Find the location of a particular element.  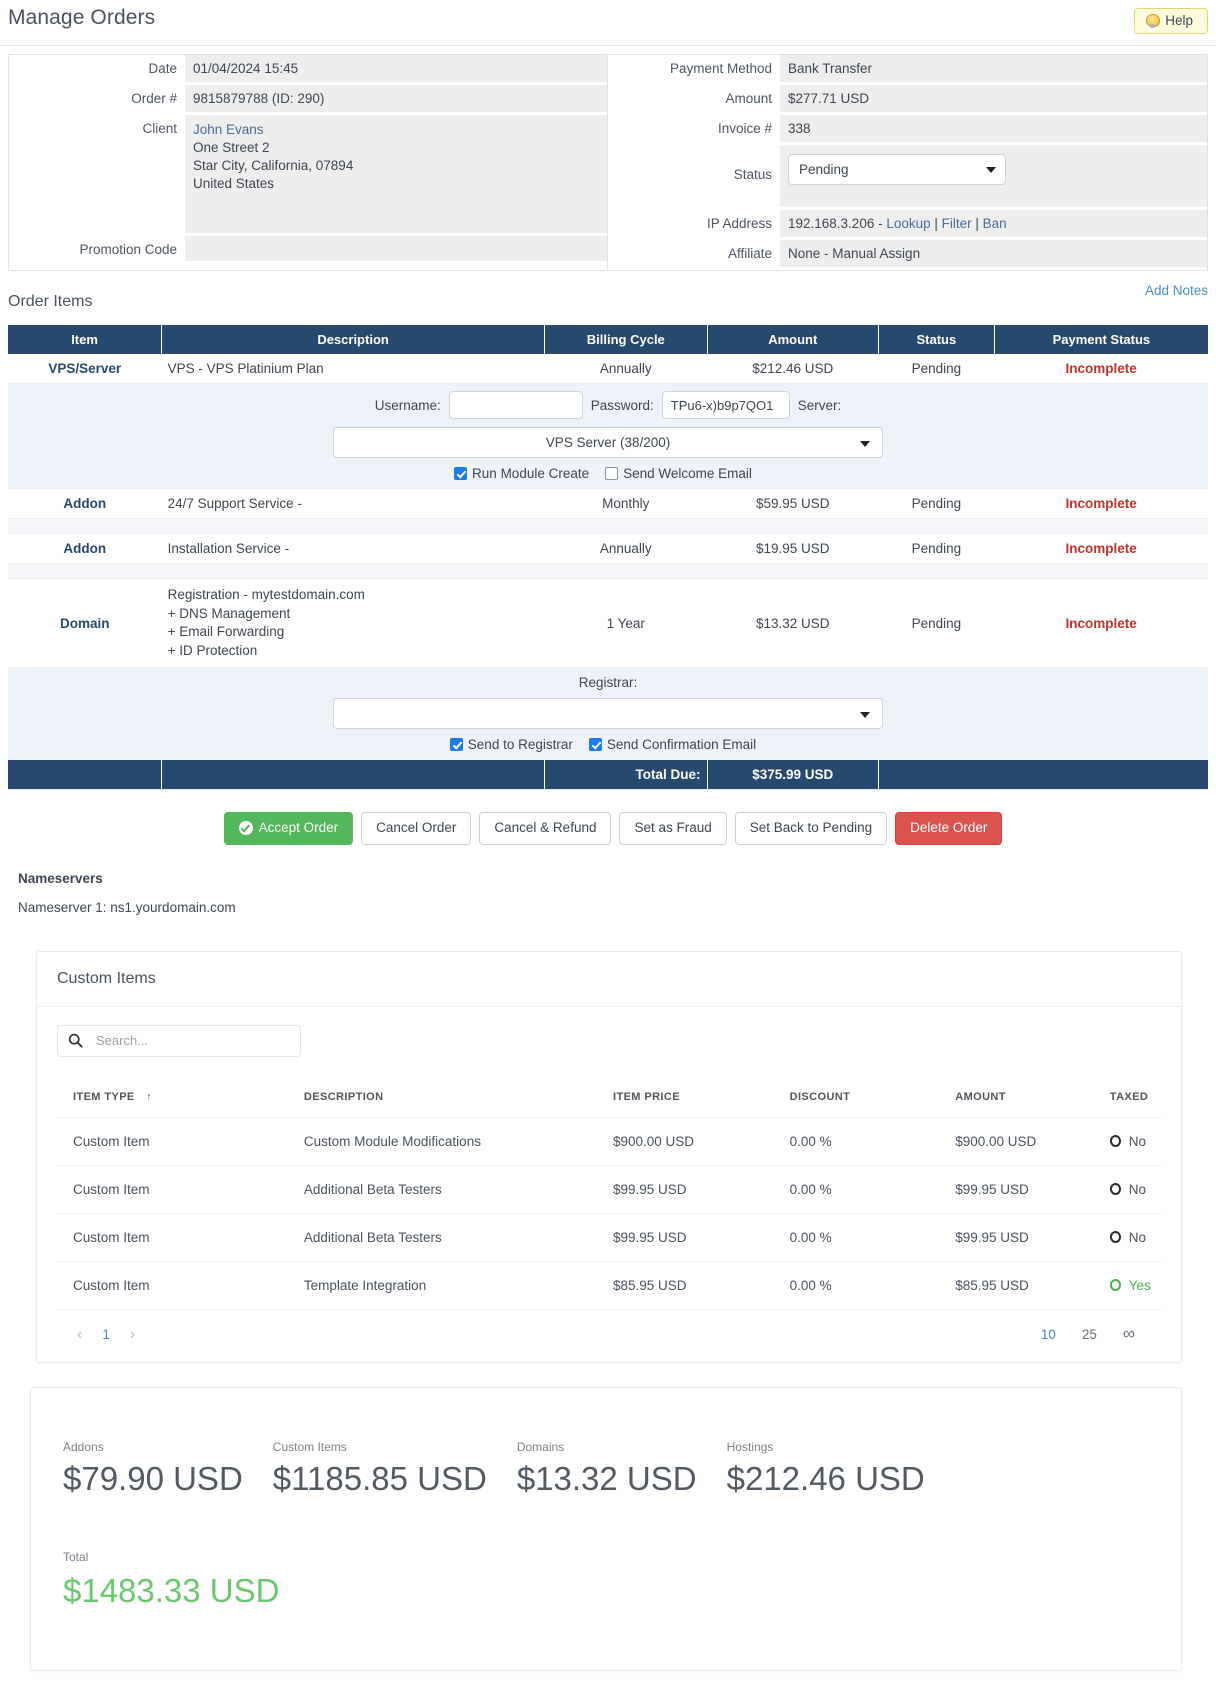

send-welcome-email-label: Send Welcome Email is located at coordinates (687, 473).